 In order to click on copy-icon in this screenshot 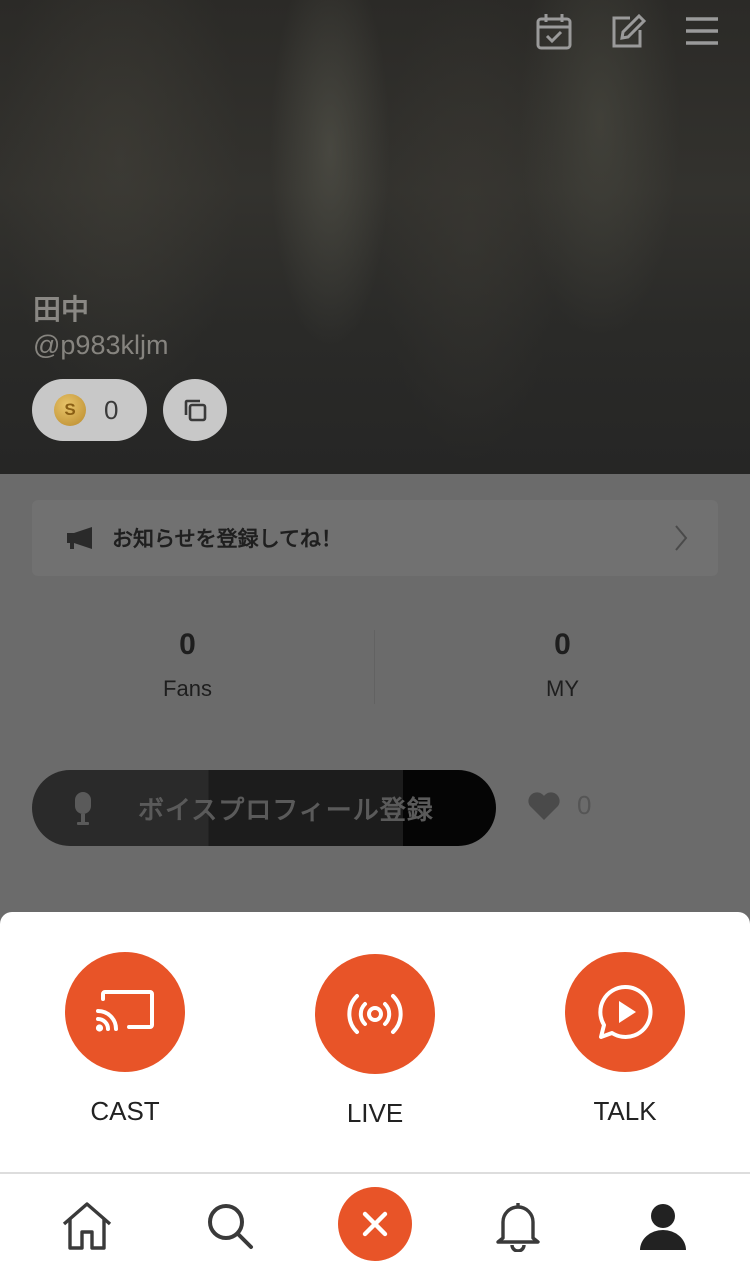, I will do `click(195, 410)`.